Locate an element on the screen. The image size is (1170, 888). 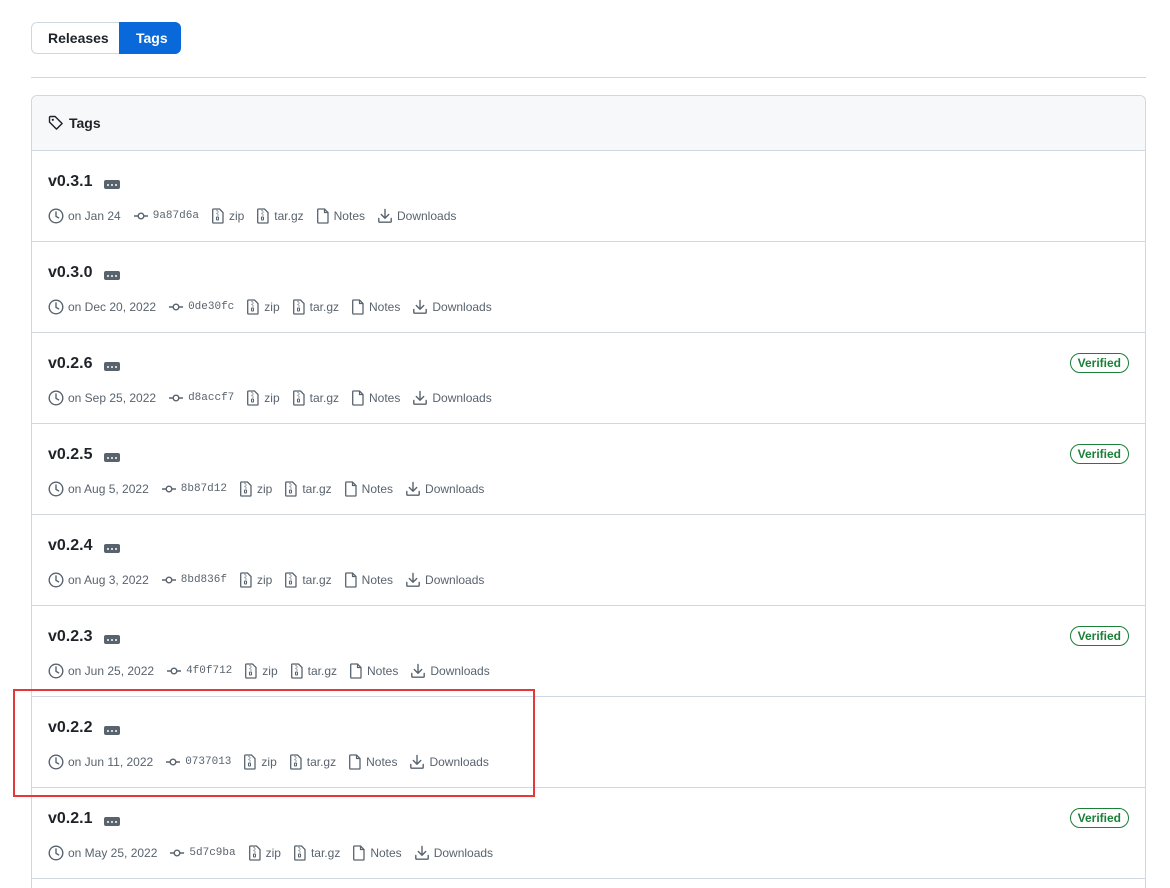
tag-date-text: on May 25, 2022 is located at coordinates (113, 853).